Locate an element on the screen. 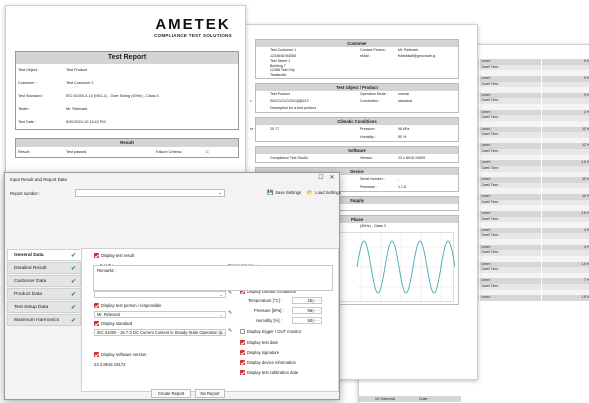  harmonic-value-cell: 1.5 % Vn is located at coordinates (564, 298).